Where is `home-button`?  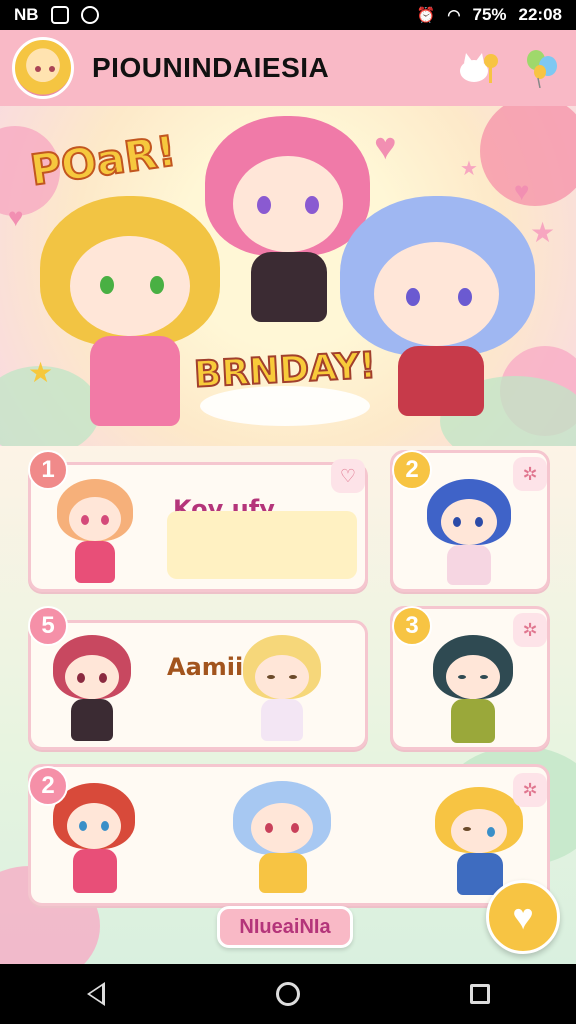 home-button is located at coordinates (288, 994).